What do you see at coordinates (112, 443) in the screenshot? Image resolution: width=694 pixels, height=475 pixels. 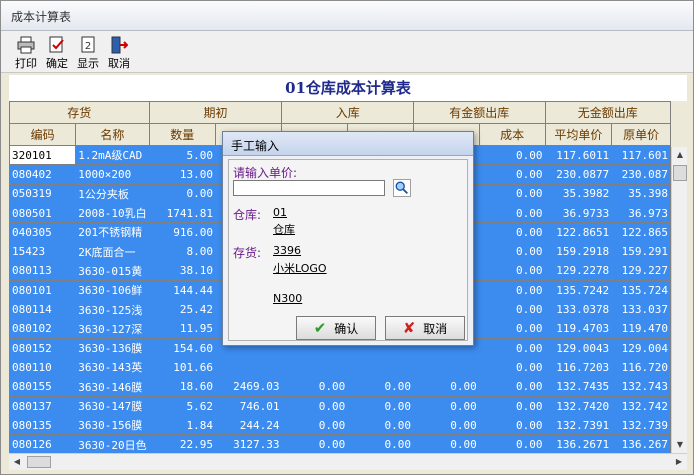 I see `table-cell: 3630-20日色` at bounding box center [112, 443].